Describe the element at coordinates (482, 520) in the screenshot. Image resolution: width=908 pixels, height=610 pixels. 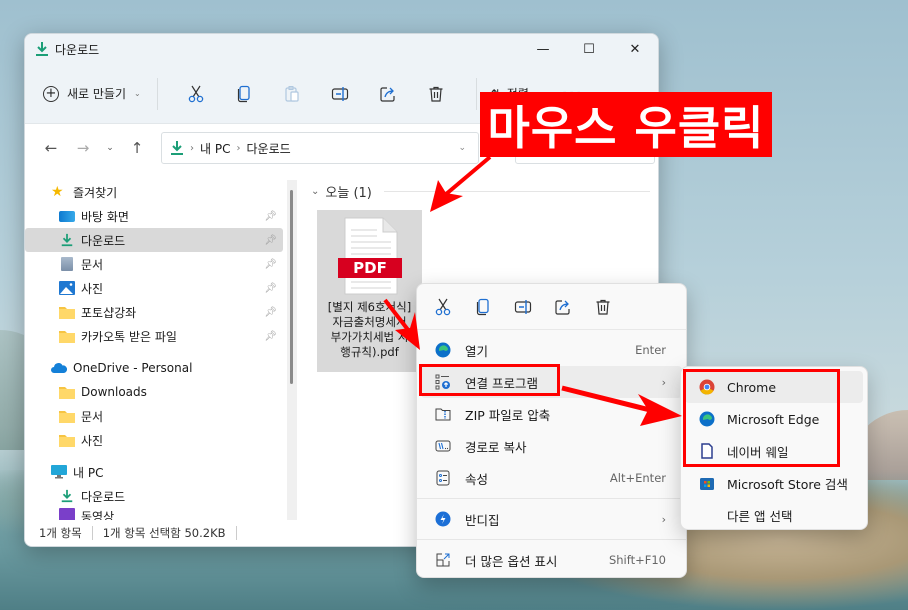
I see `menu-item-label: 반디집` at that location.